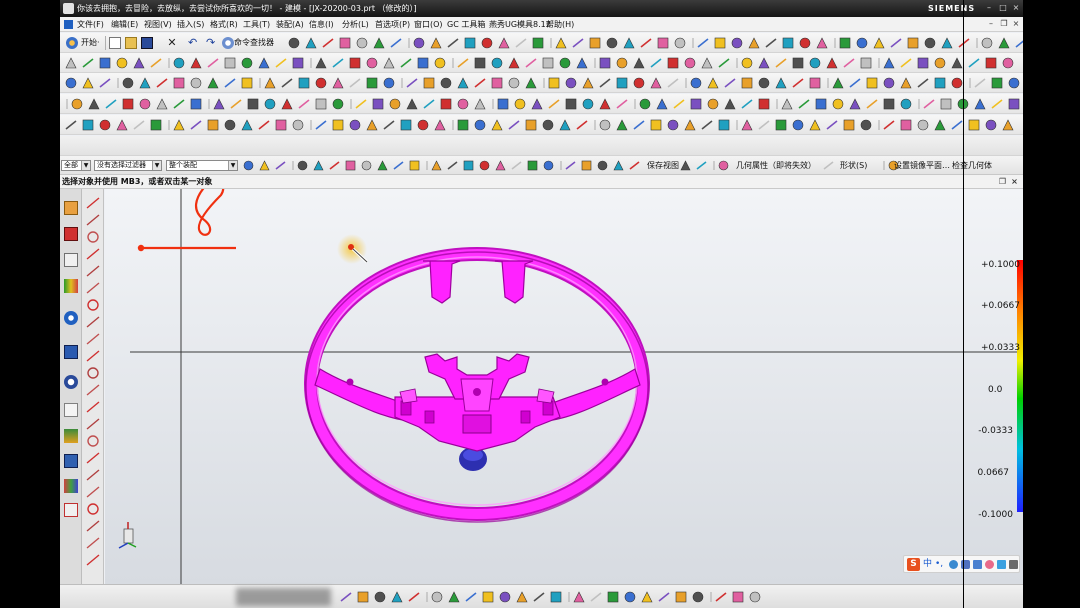 This screenshot has width=1080, height=608. I want to click on keyboard-icon, so click(977, 564).